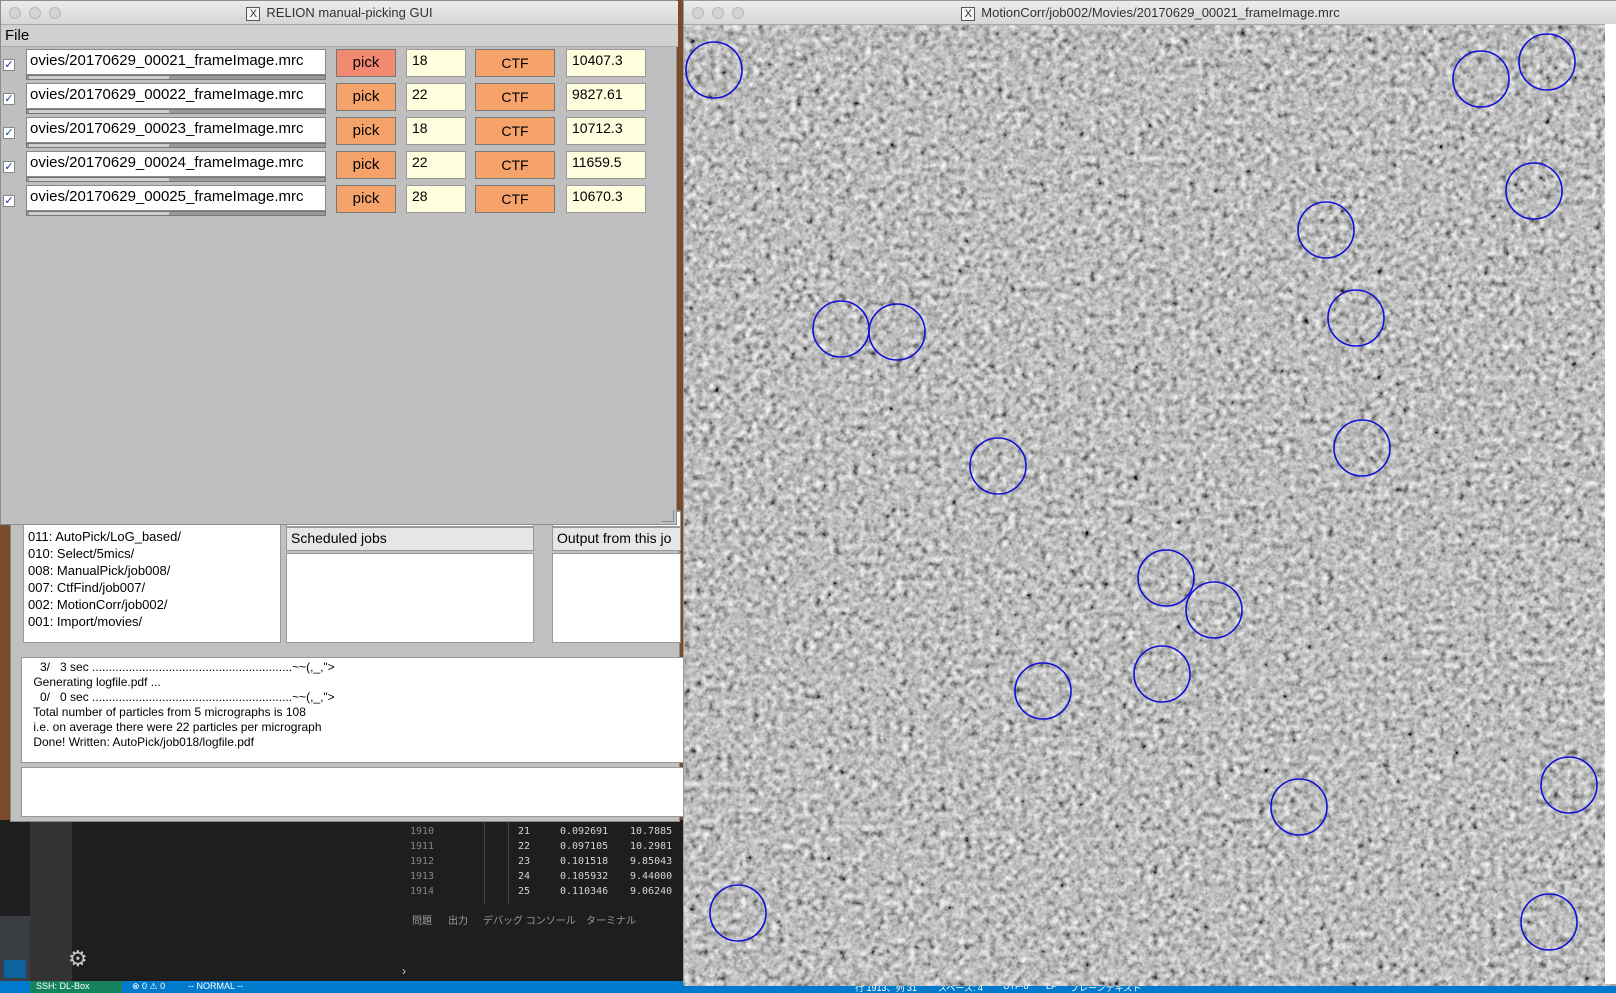 The width and height of the screenshot is (1616, 993). What do you see at coordinates (651, 846) in the screenshot?
I see `table-cell: 10.2981` at bounding box center [651, 846].